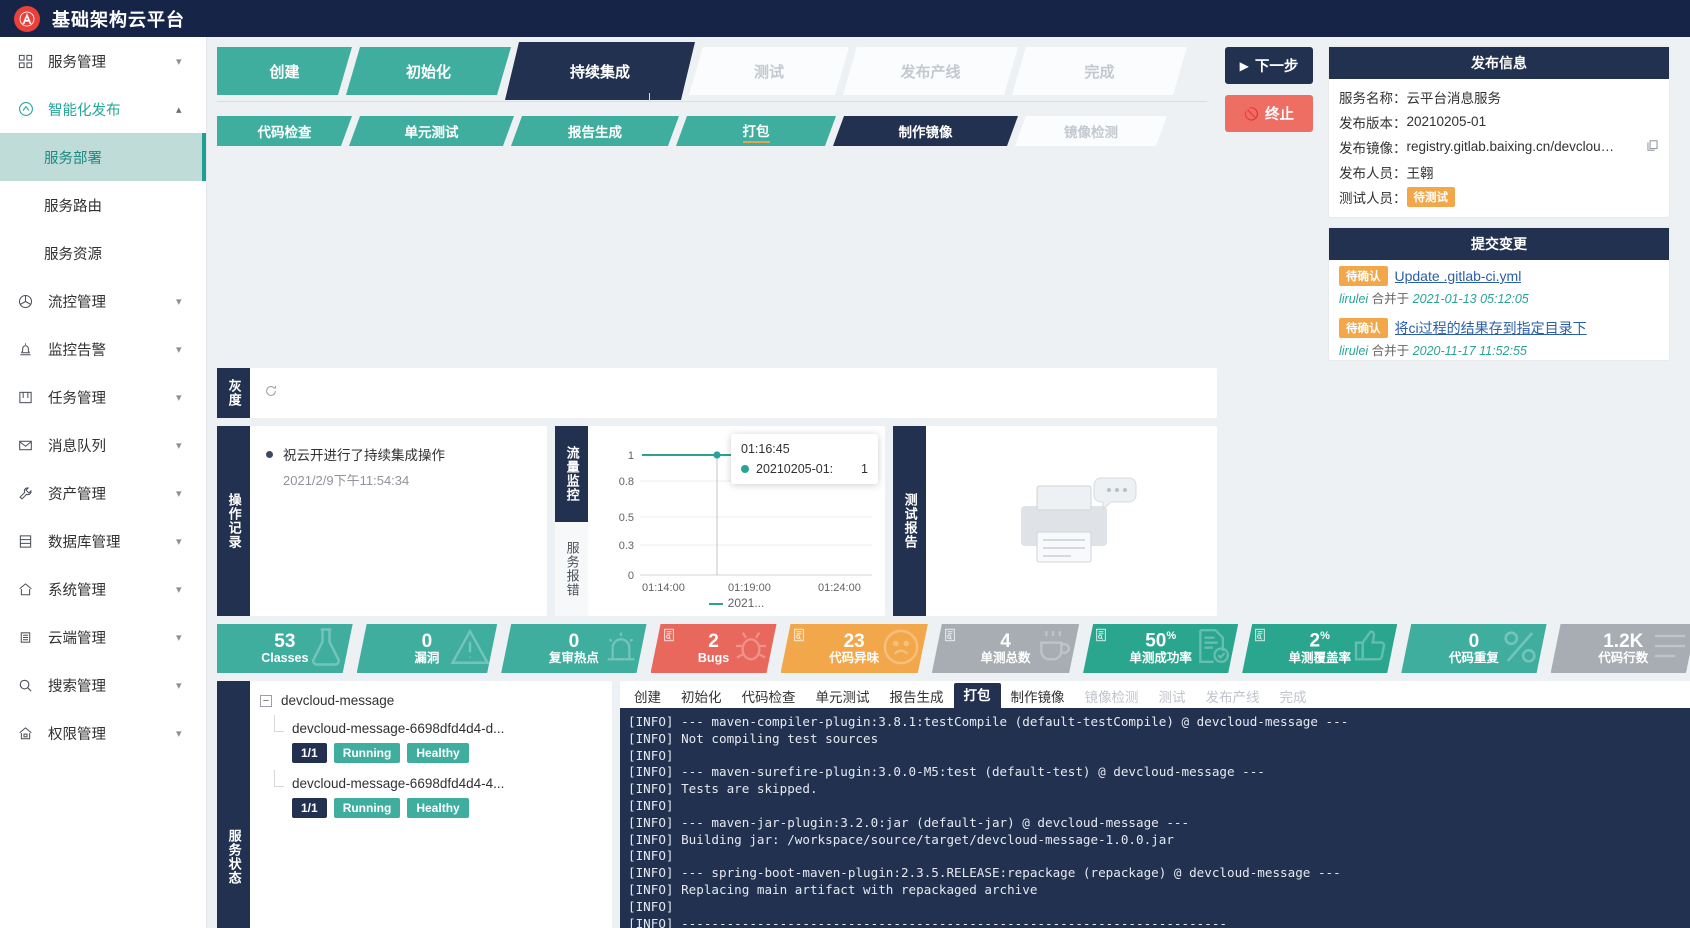 The image size is (1690, 928). I want to click on sidebar-item-label: 权限管理, so click(77, 734).